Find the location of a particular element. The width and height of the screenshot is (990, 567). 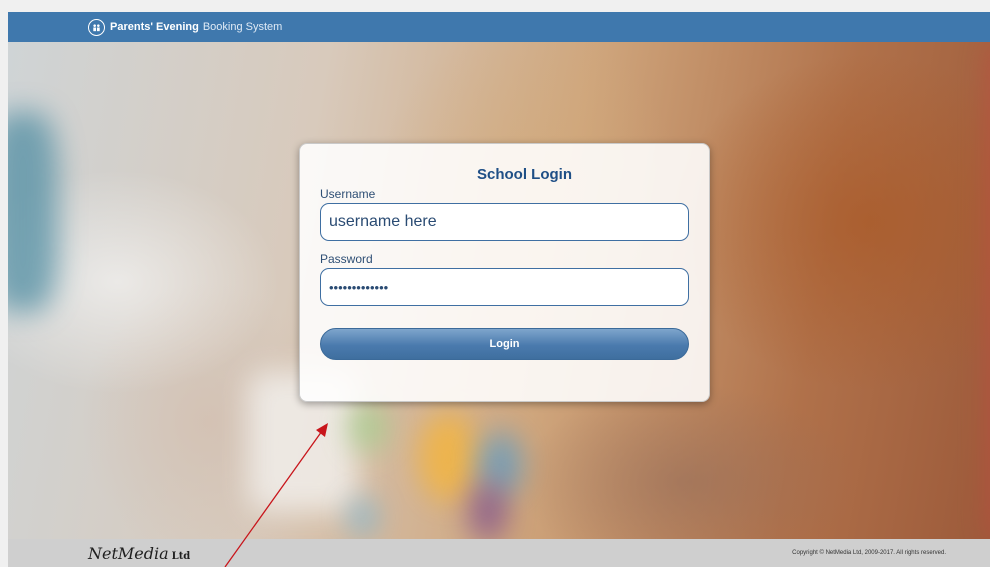

netmedia-logo: NetMedia Ltd is located at coordinates (139, 553).